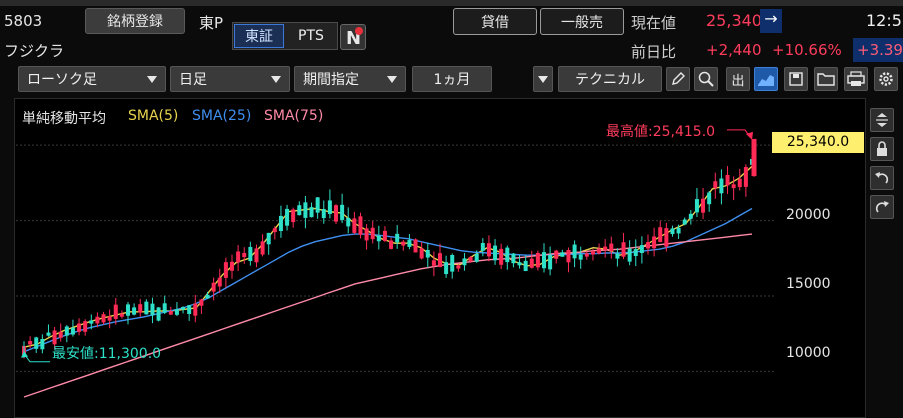 The image size is (903, 418). I want to click on max-pointer, so click(739, 133).